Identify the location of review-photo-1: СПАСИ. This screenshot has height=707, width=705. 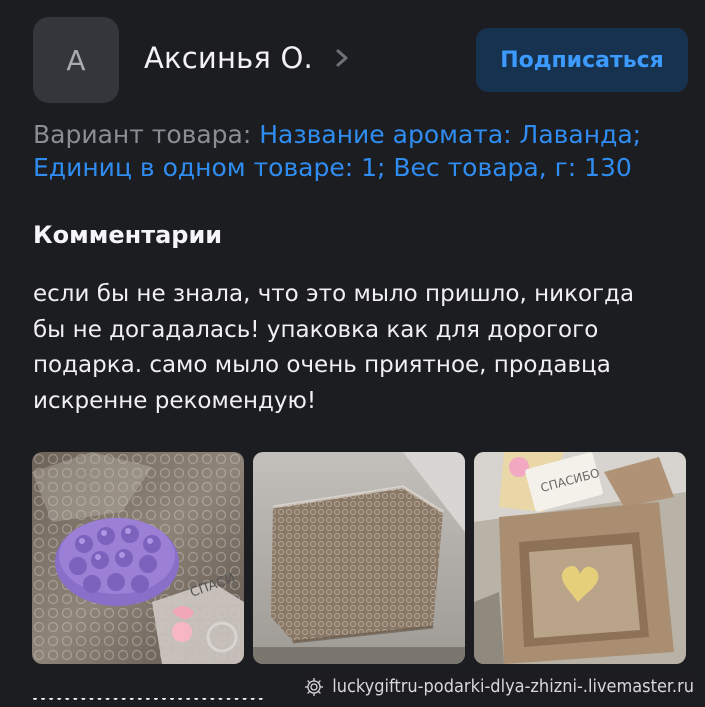
(138, 558).